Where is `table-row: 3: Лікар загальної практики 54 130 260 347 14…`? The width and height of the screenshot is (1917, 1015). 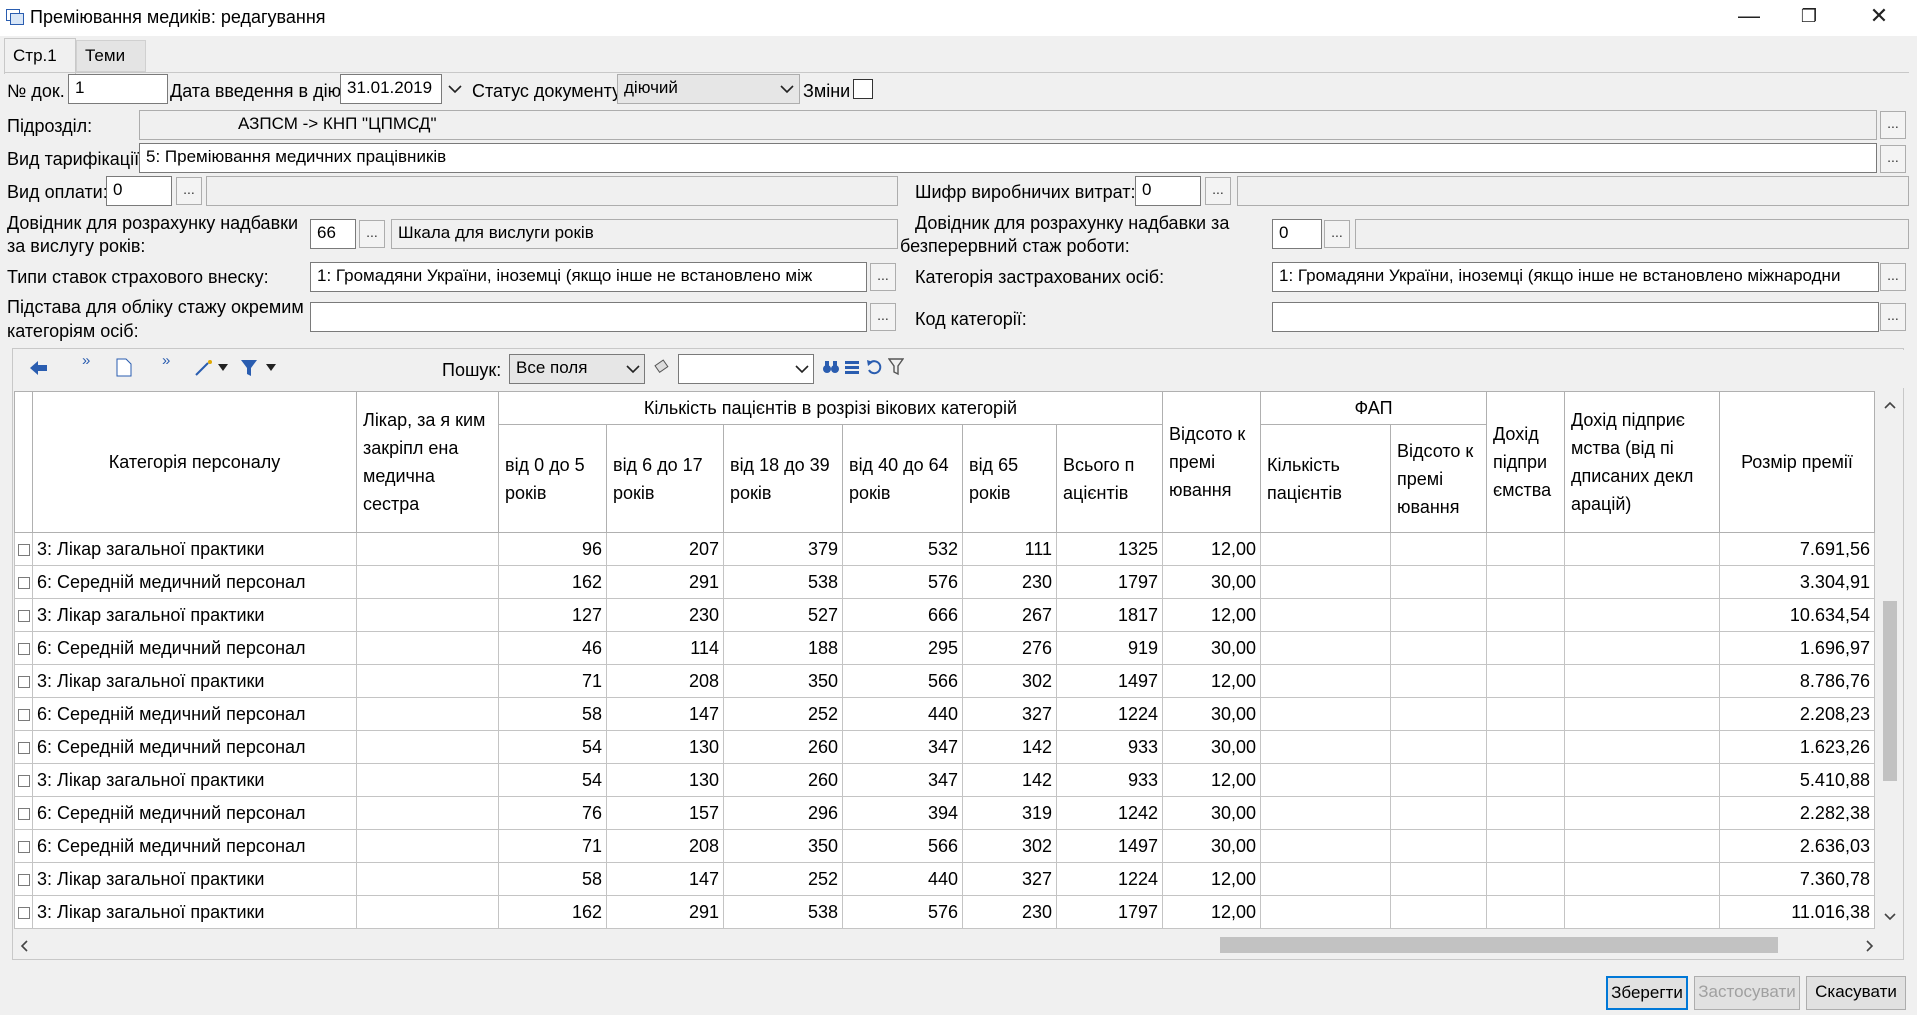 table-row: 3: Лікар загальної практики 54 130 260 347 14… is located at coordinates (944, 780).